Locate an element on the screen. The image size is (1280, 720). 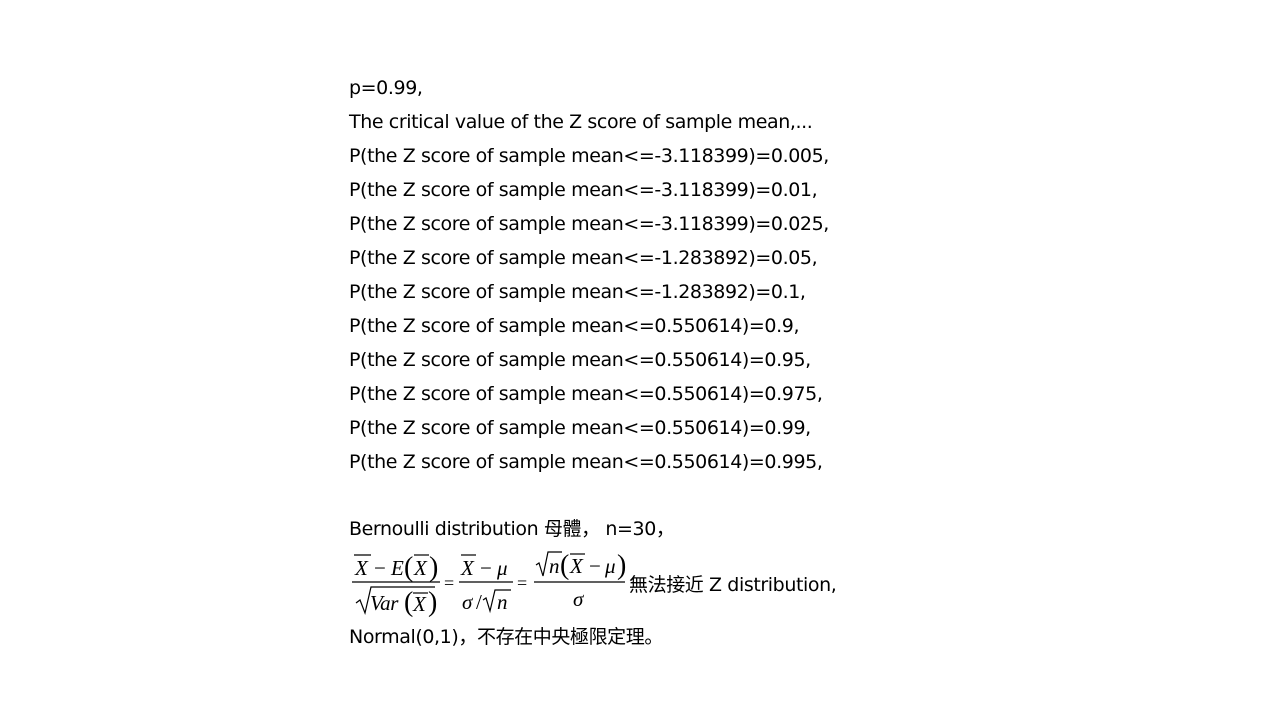
equals-sign-2: = is located at coordinates (522, 583).